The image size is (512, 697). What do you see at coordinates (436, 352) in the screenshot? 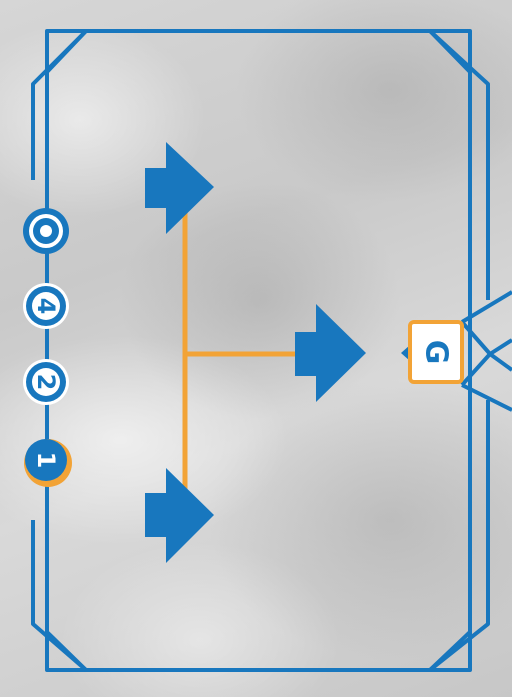
I see `goal-label: G` at bounding box center [436, 352].